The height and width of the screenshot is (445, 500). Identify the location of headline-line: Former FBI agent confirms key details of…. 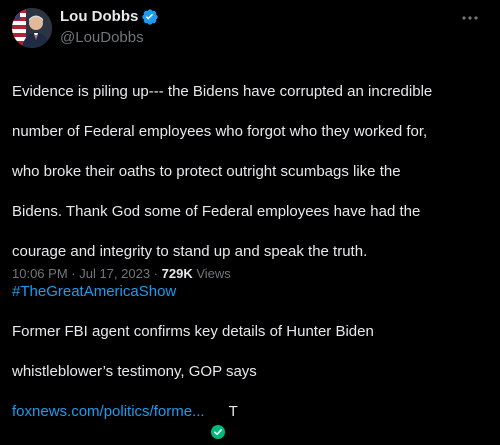
(193, 331).